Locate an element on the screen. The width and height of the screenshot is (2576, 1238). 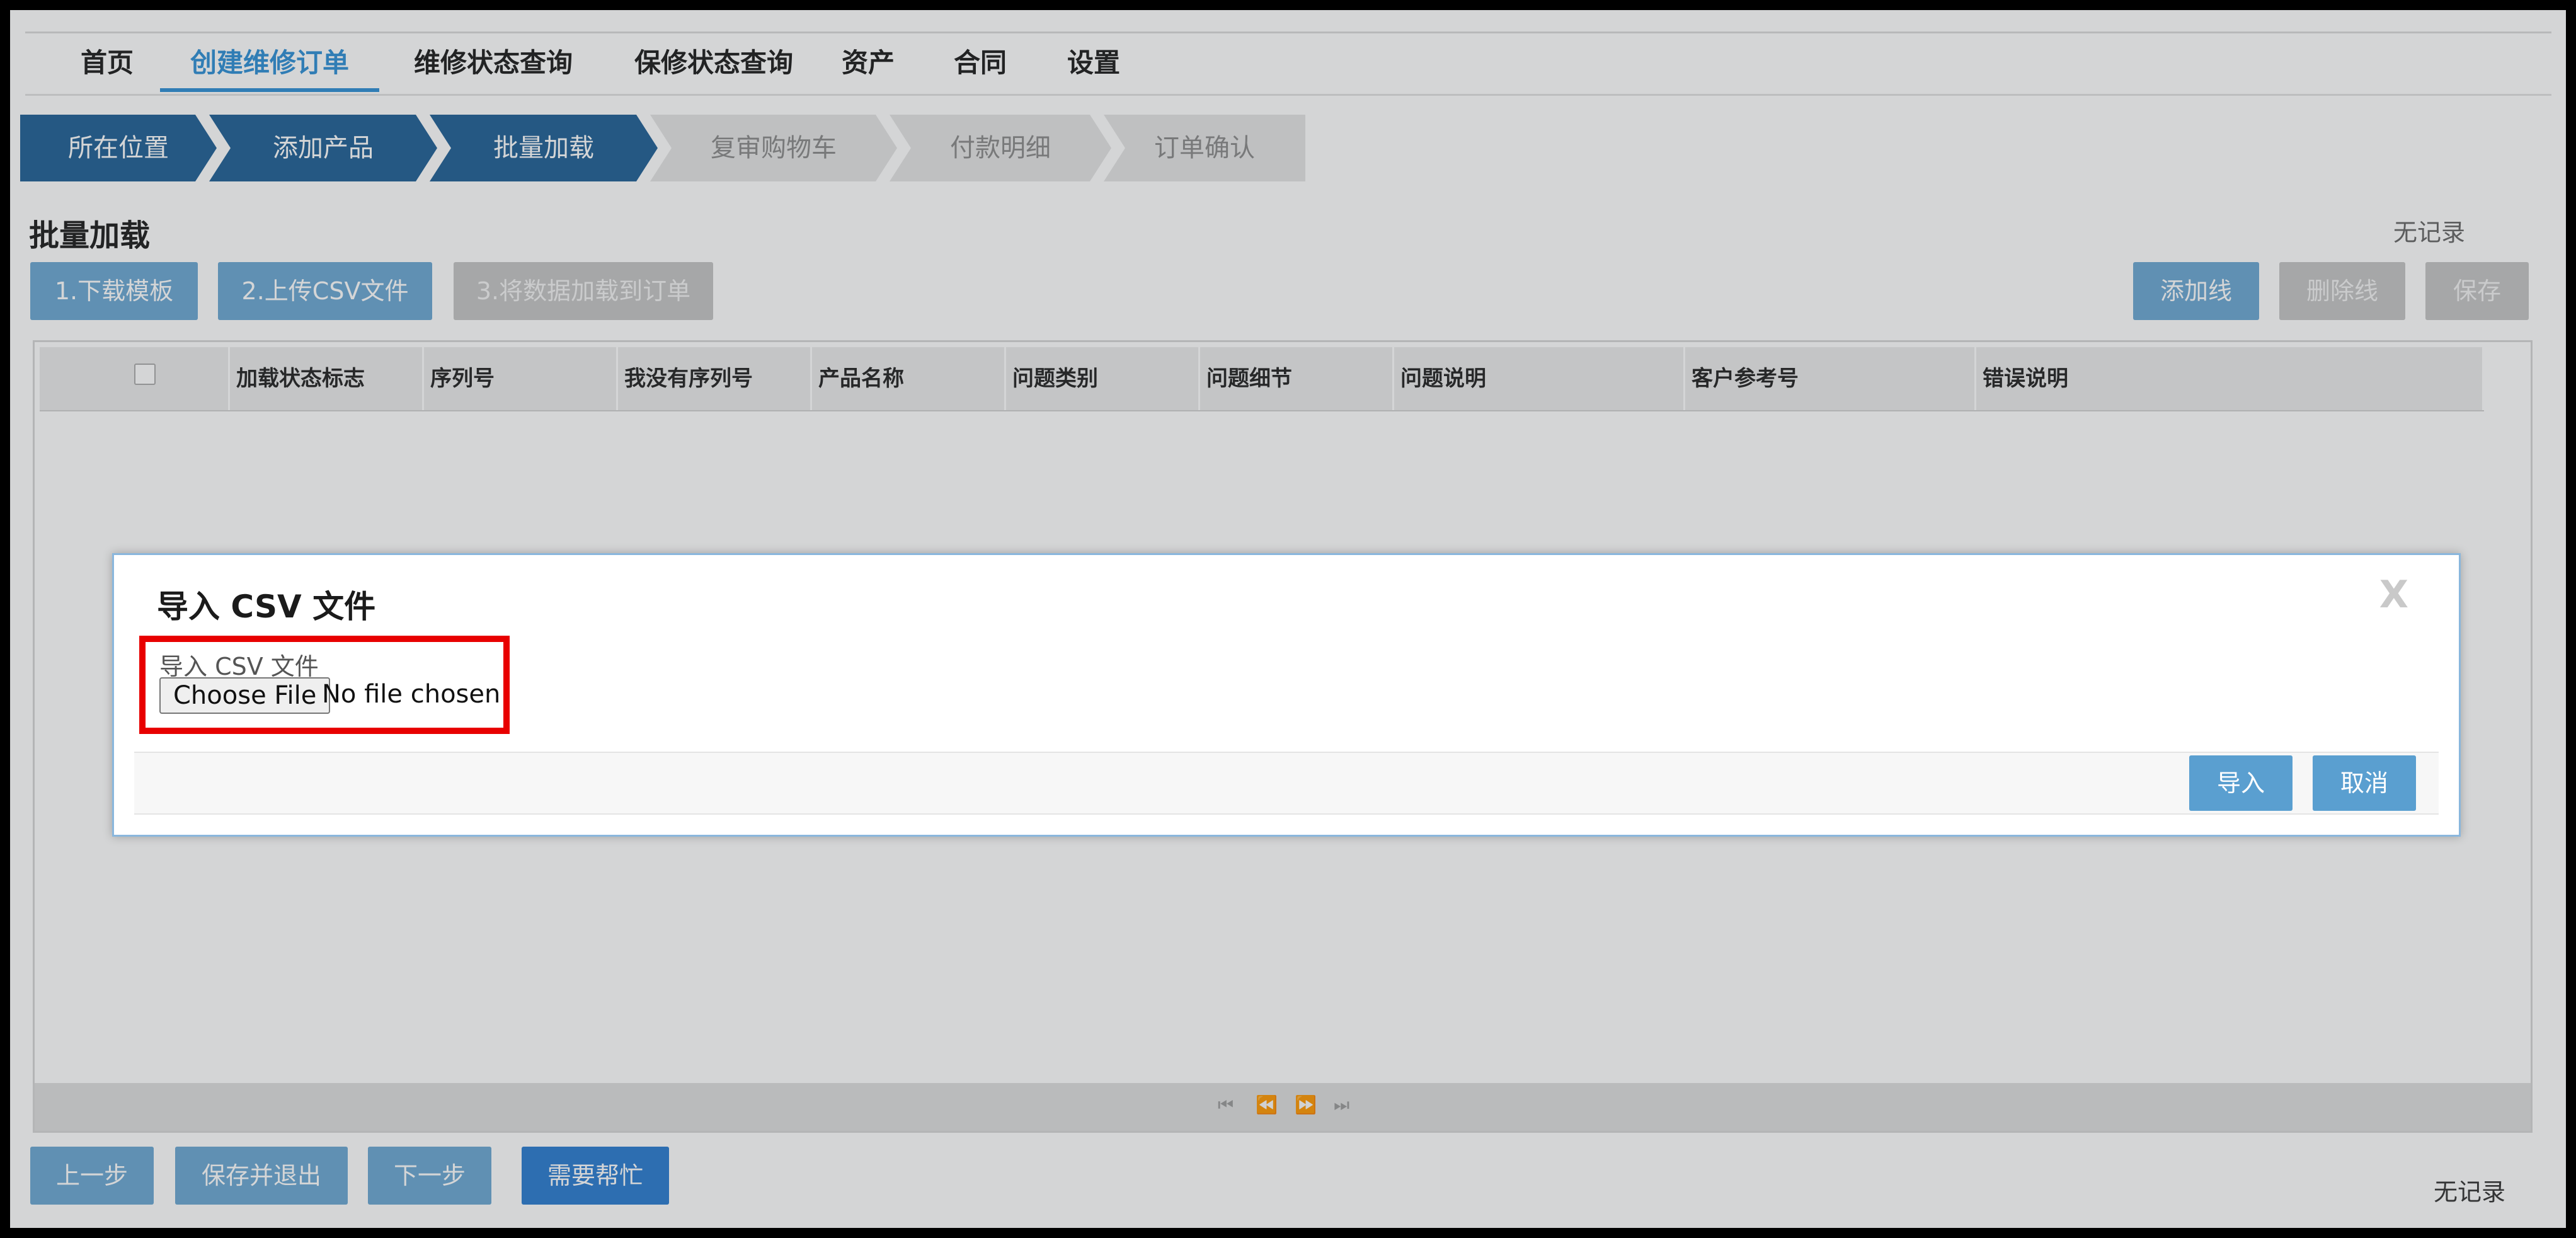
choose-file-button: Choose File is located at coordinates (245, 695).